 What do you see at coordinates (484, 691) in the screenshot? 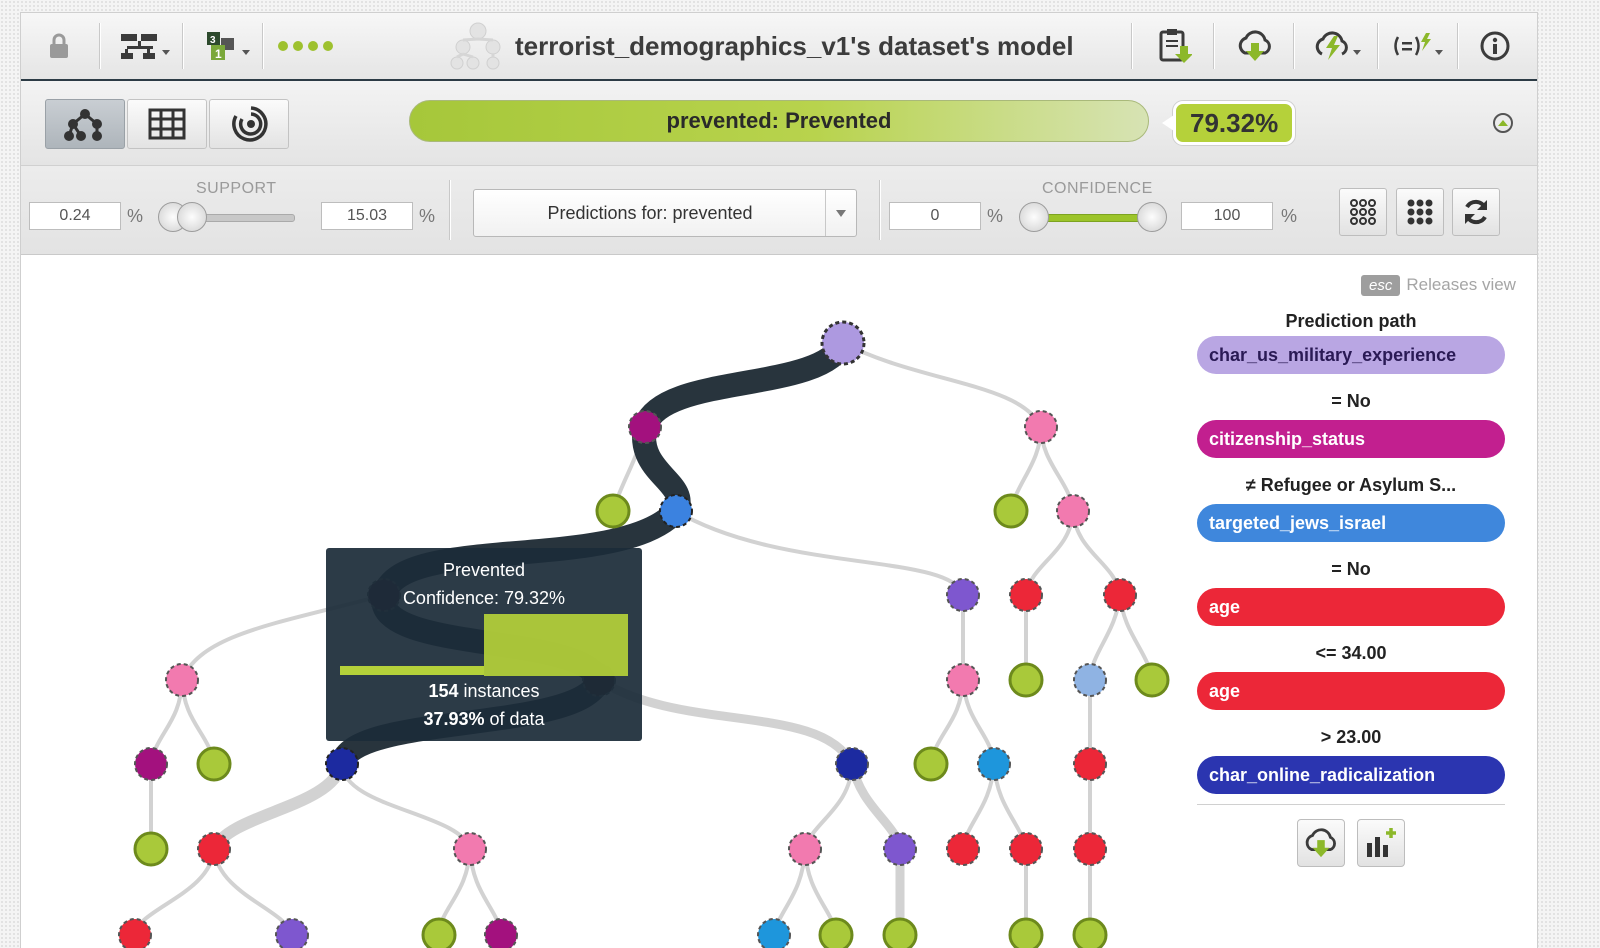
I see `tooltip-instances: 154 instances` at bounding box center [484, 691].